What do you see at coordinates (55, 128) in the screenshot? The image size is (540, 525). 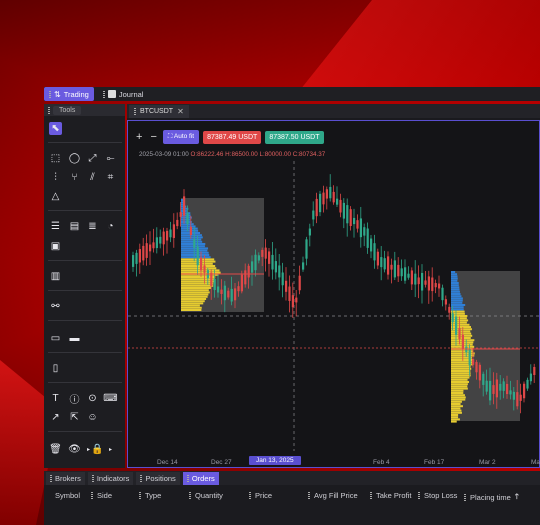 I see `cursor-tool-icon: ⬉` at bounding box center [55, 128].